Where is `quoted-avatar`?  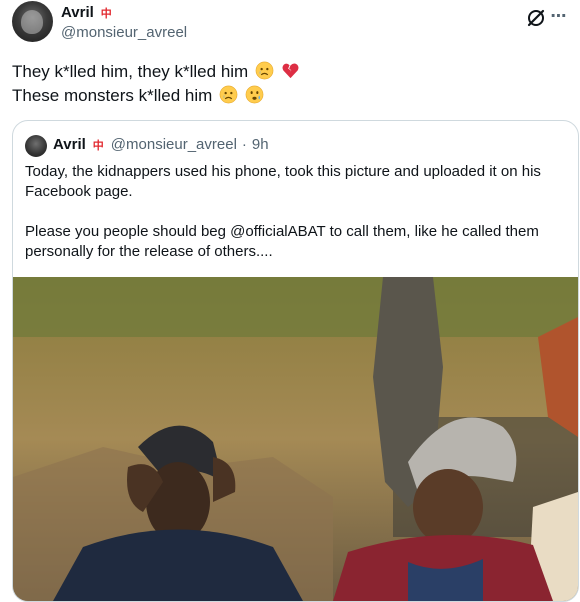
quoted-avatar is located at coordinates (36, 146).